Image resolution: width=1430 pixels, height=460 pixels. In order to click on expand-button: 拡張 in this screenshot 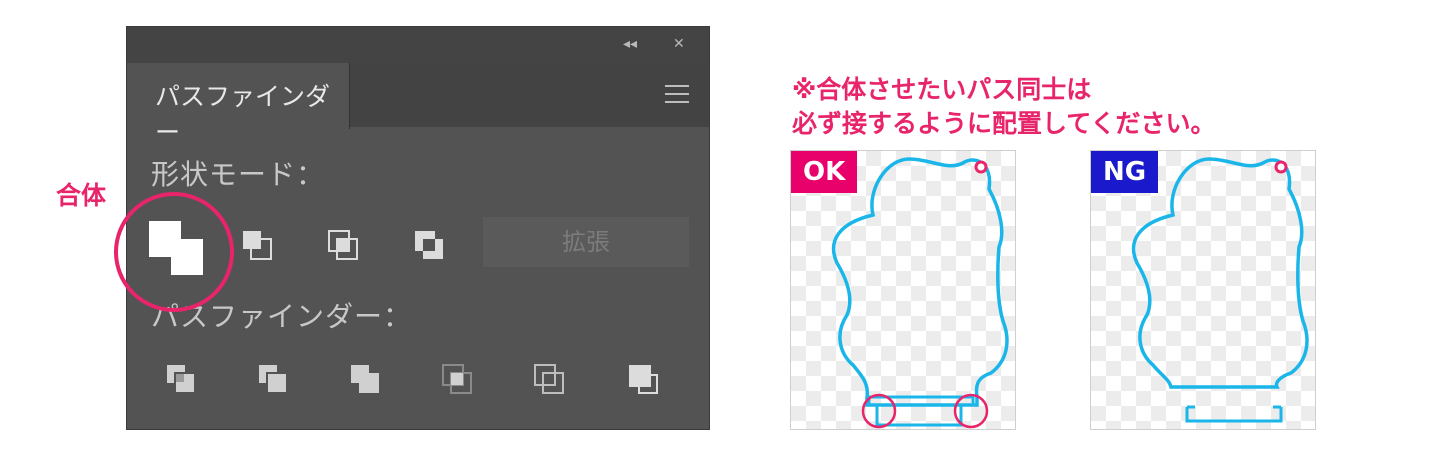, I will do `click(586, 242)`.